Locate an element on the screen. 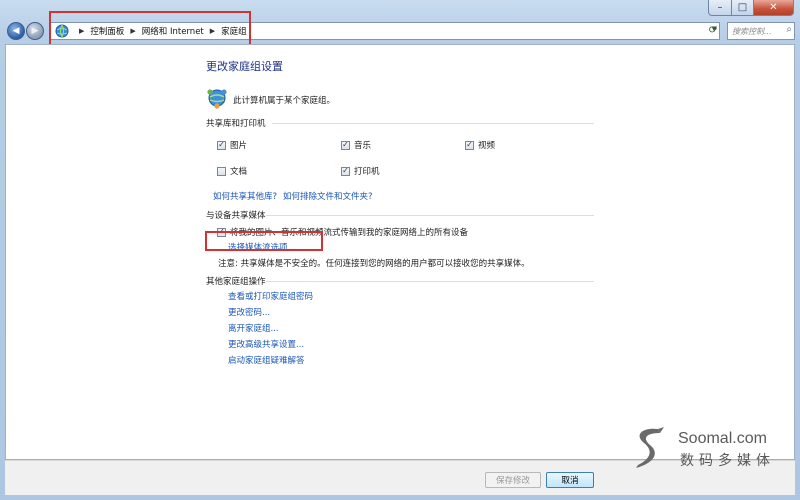  checkbox-box is located at coordinates (221, 171).